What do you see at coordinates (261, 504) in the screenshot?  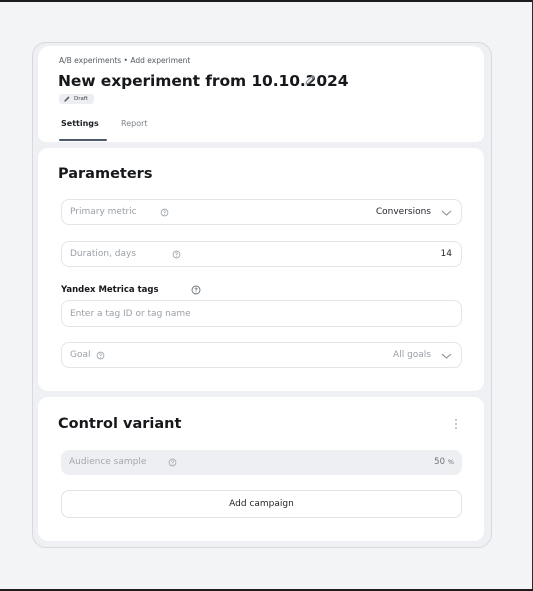 I see `add-campaign-button: Add campaign` at bounding box center [261, 504].